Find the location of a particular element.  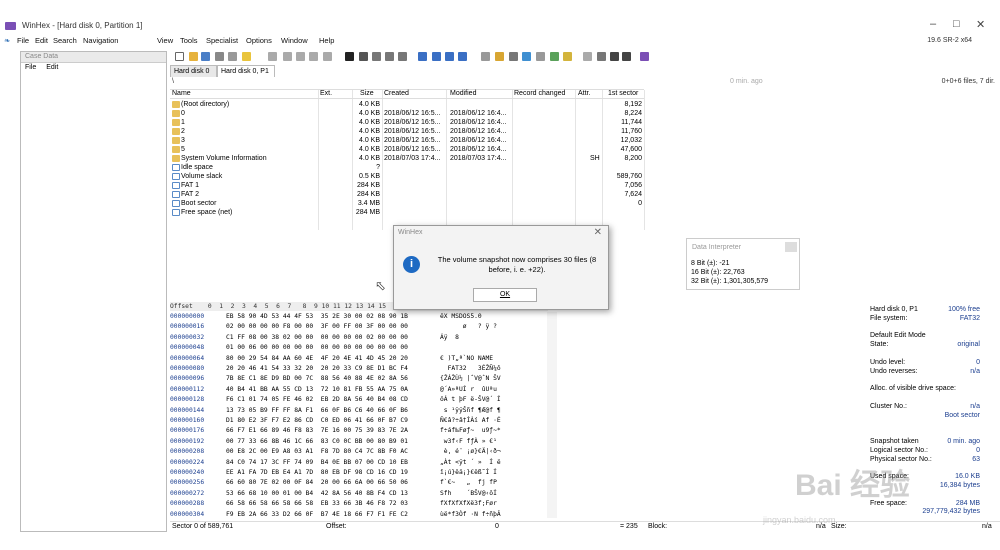

replace-hex-icon is located at coordinates (389, 56).